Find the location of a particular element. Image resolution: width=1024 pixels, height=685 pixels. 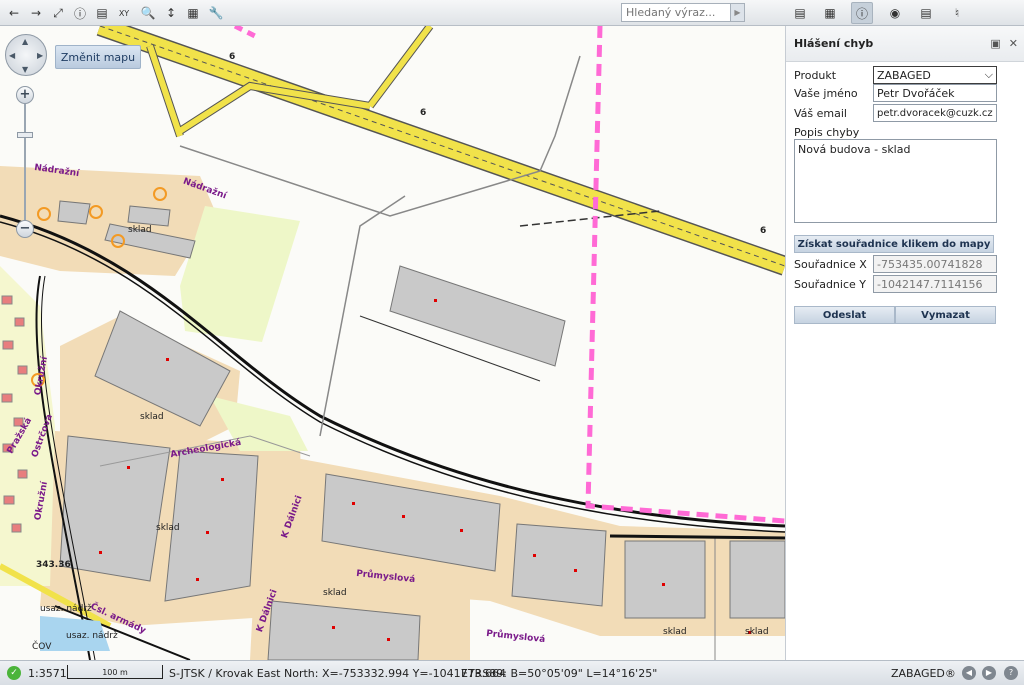

product-label: Produkt is located at coordinates (815, 75).